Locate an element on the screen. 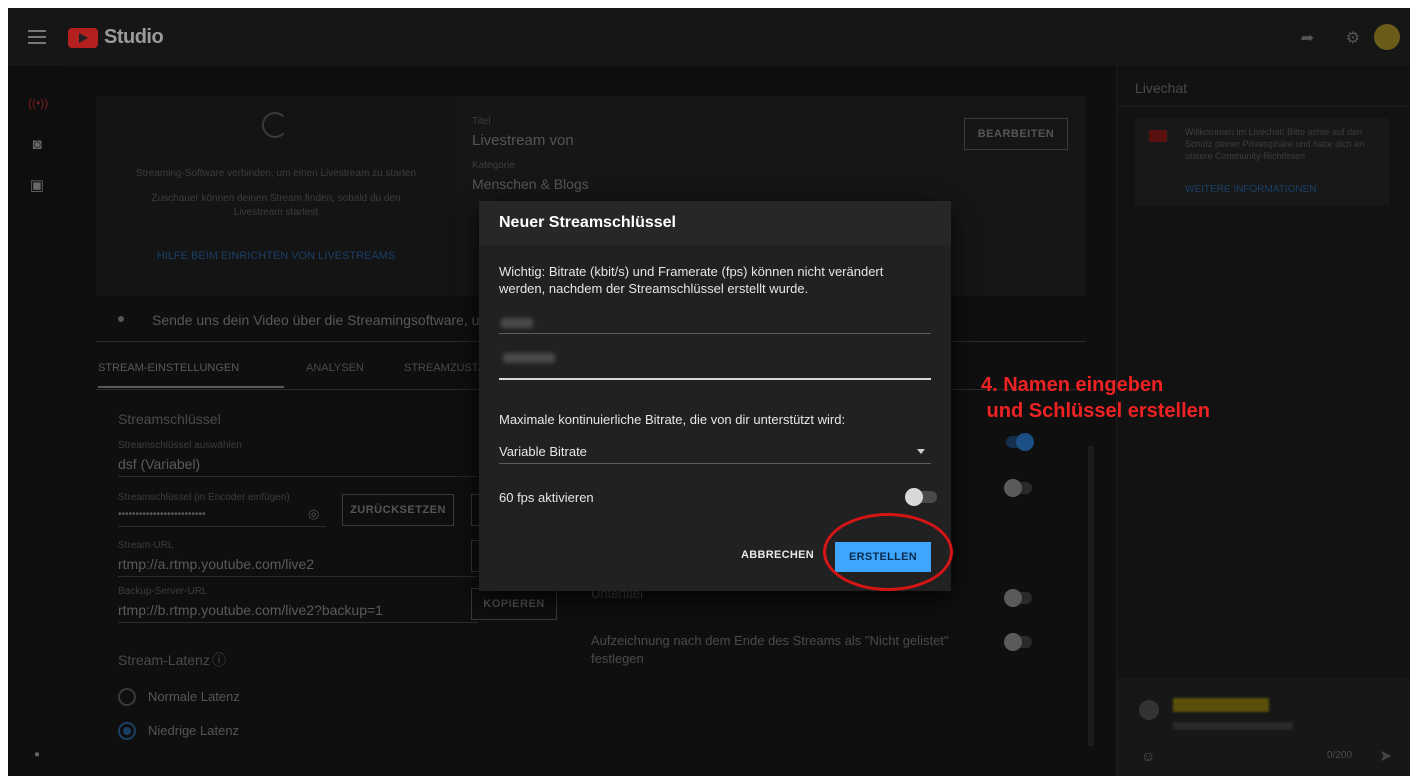 This screenshot has height=776, width=1410. name-field-label is located at coordinates (517, 323).